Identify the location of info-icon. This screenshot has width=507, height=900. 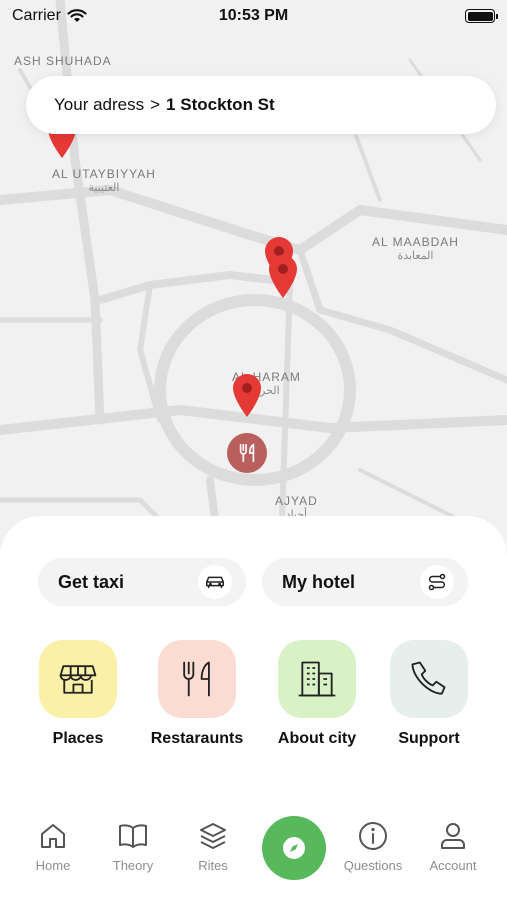
(373, 836).